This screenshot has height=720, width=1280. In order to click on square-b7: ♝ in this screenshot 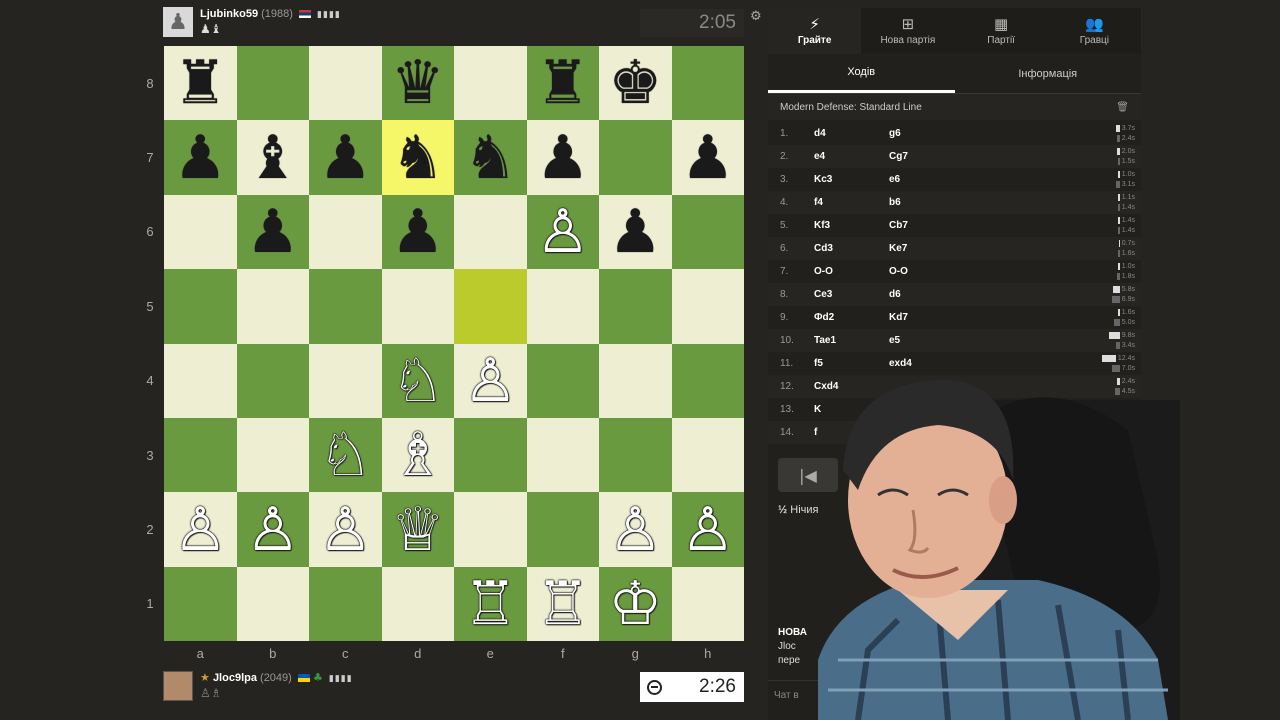, I will do `click(272, 157)`.